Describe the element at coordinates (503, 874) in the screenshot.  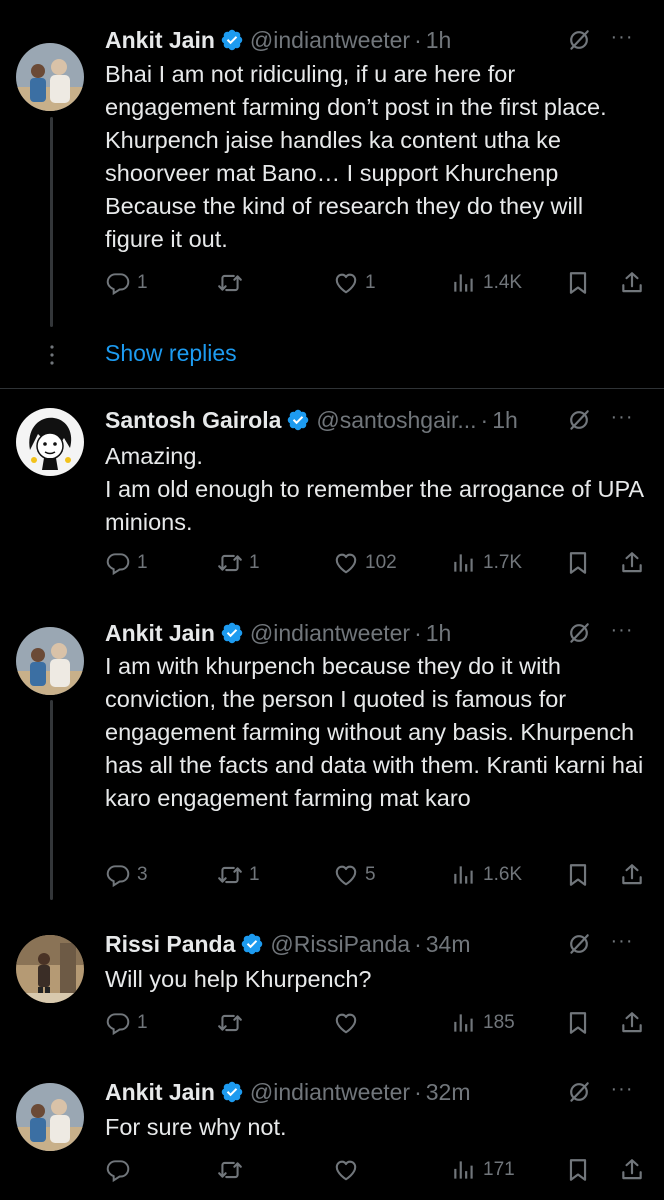
I see `view-count: 1.6K` at that location.